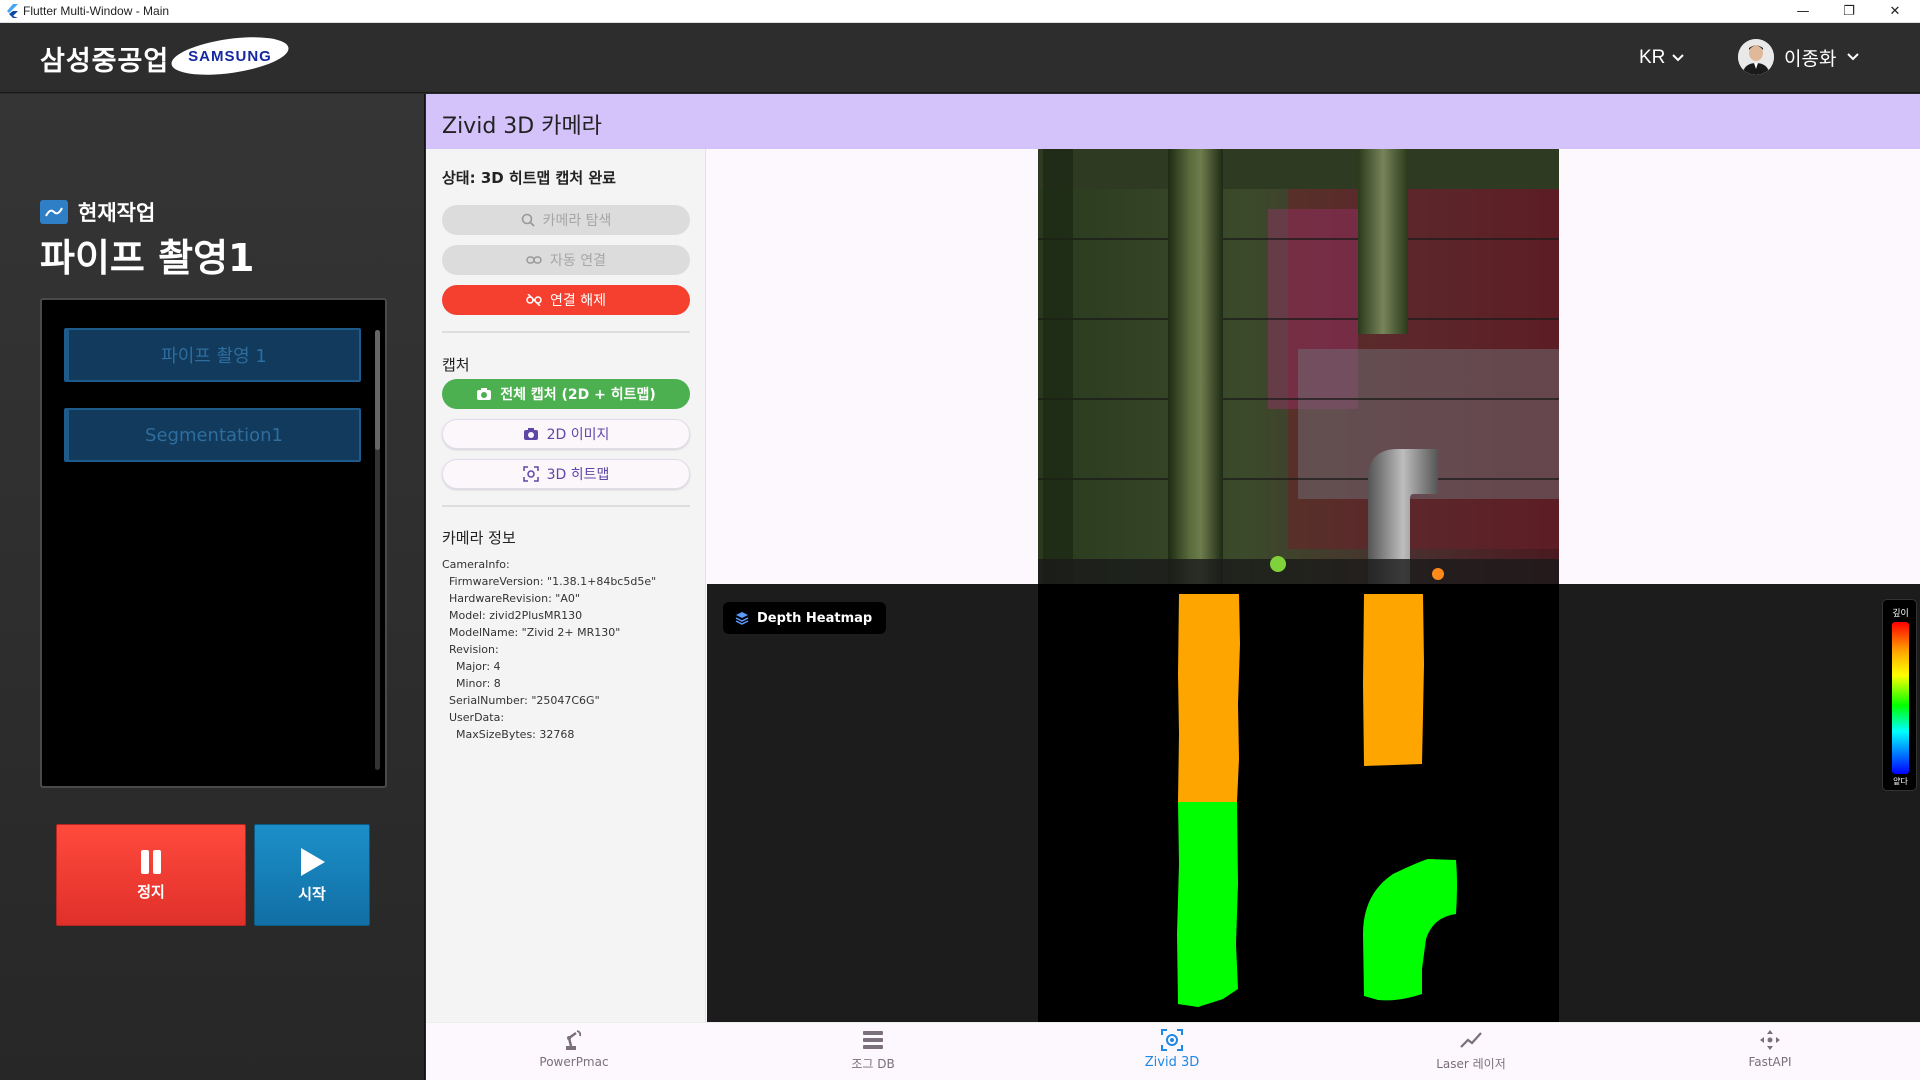 The image size is (1920, 1080). I want to click on task-item-label: 파이프 촬영 1, so click(214, 356).